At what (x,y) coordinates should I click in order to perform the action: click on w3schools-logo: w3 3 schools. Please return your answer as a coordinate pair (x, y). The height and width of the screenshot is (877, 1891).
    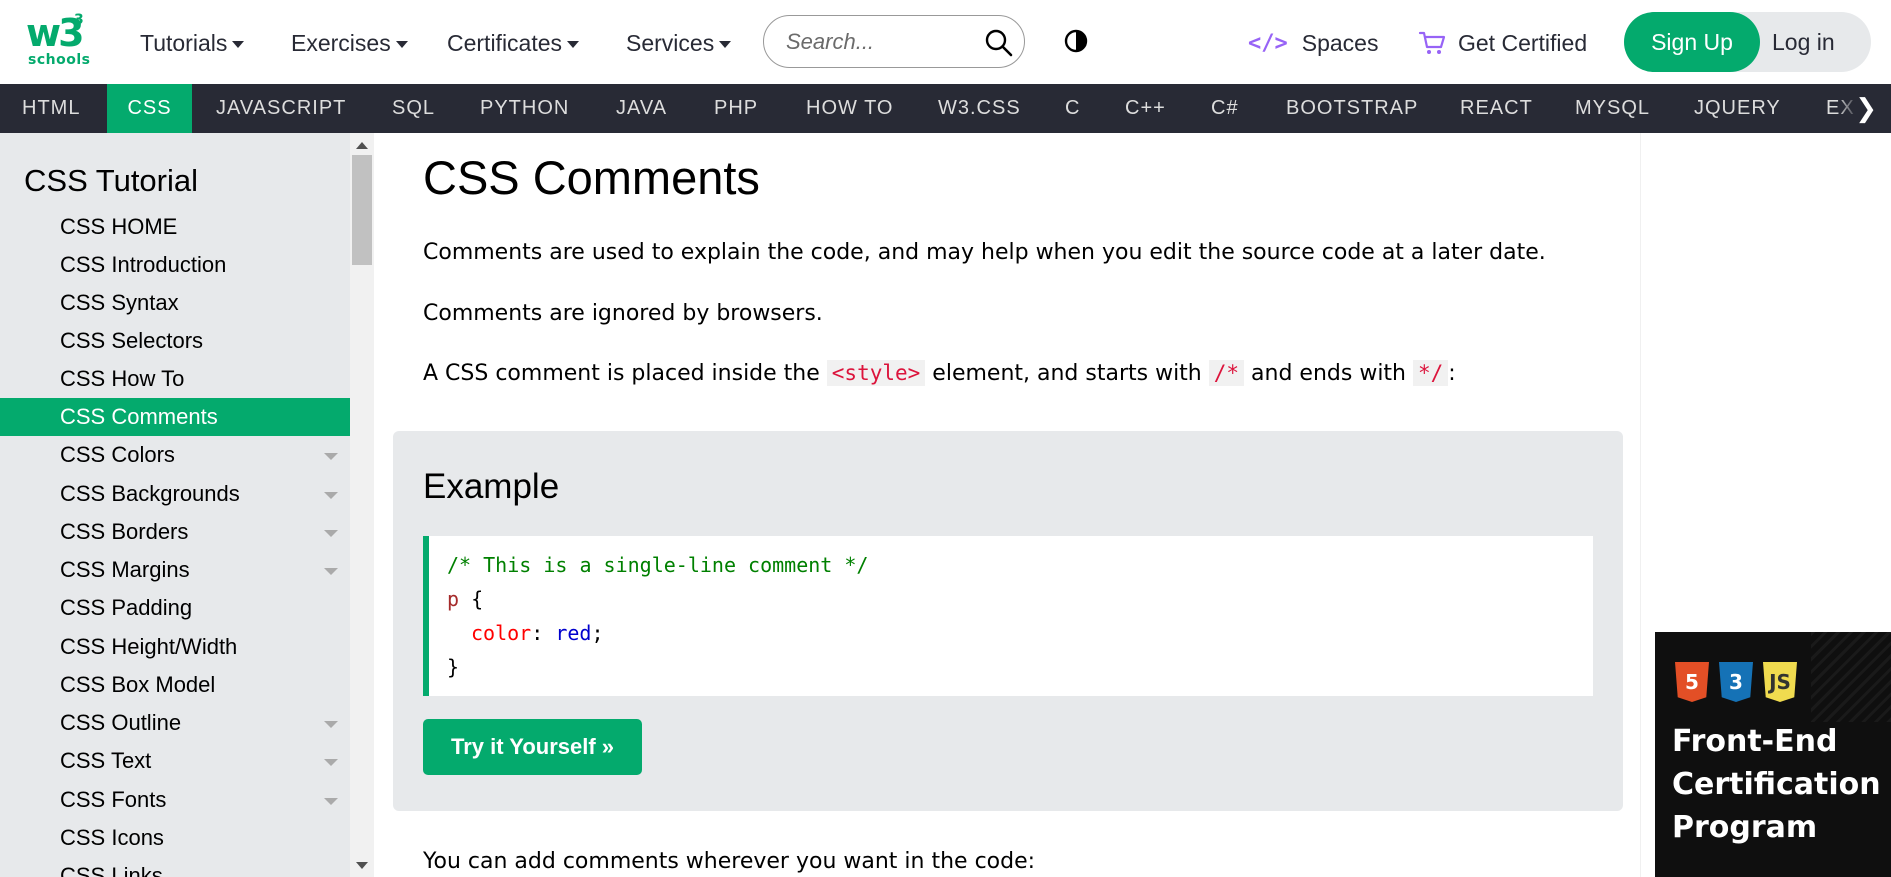
    Looking at the image, I should click on (58, 41).